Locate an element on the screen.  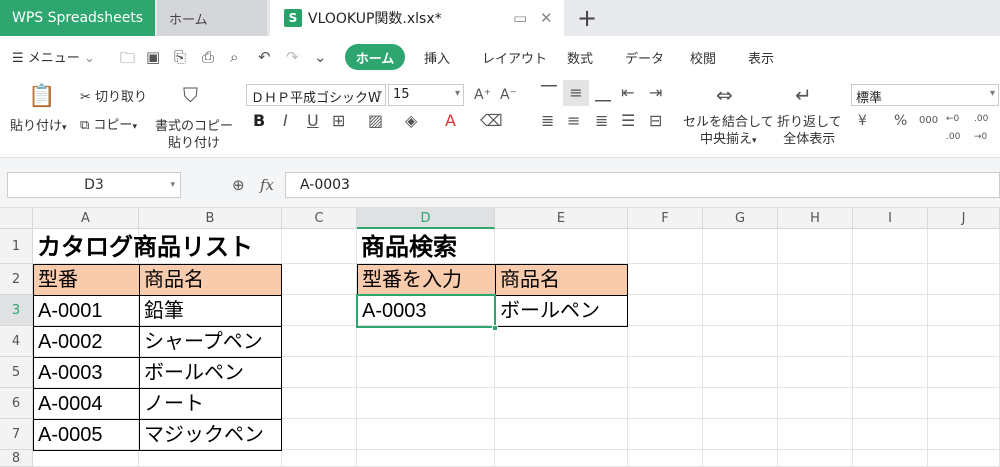
tab-view: 表示 is located at coordinates (761, 57).